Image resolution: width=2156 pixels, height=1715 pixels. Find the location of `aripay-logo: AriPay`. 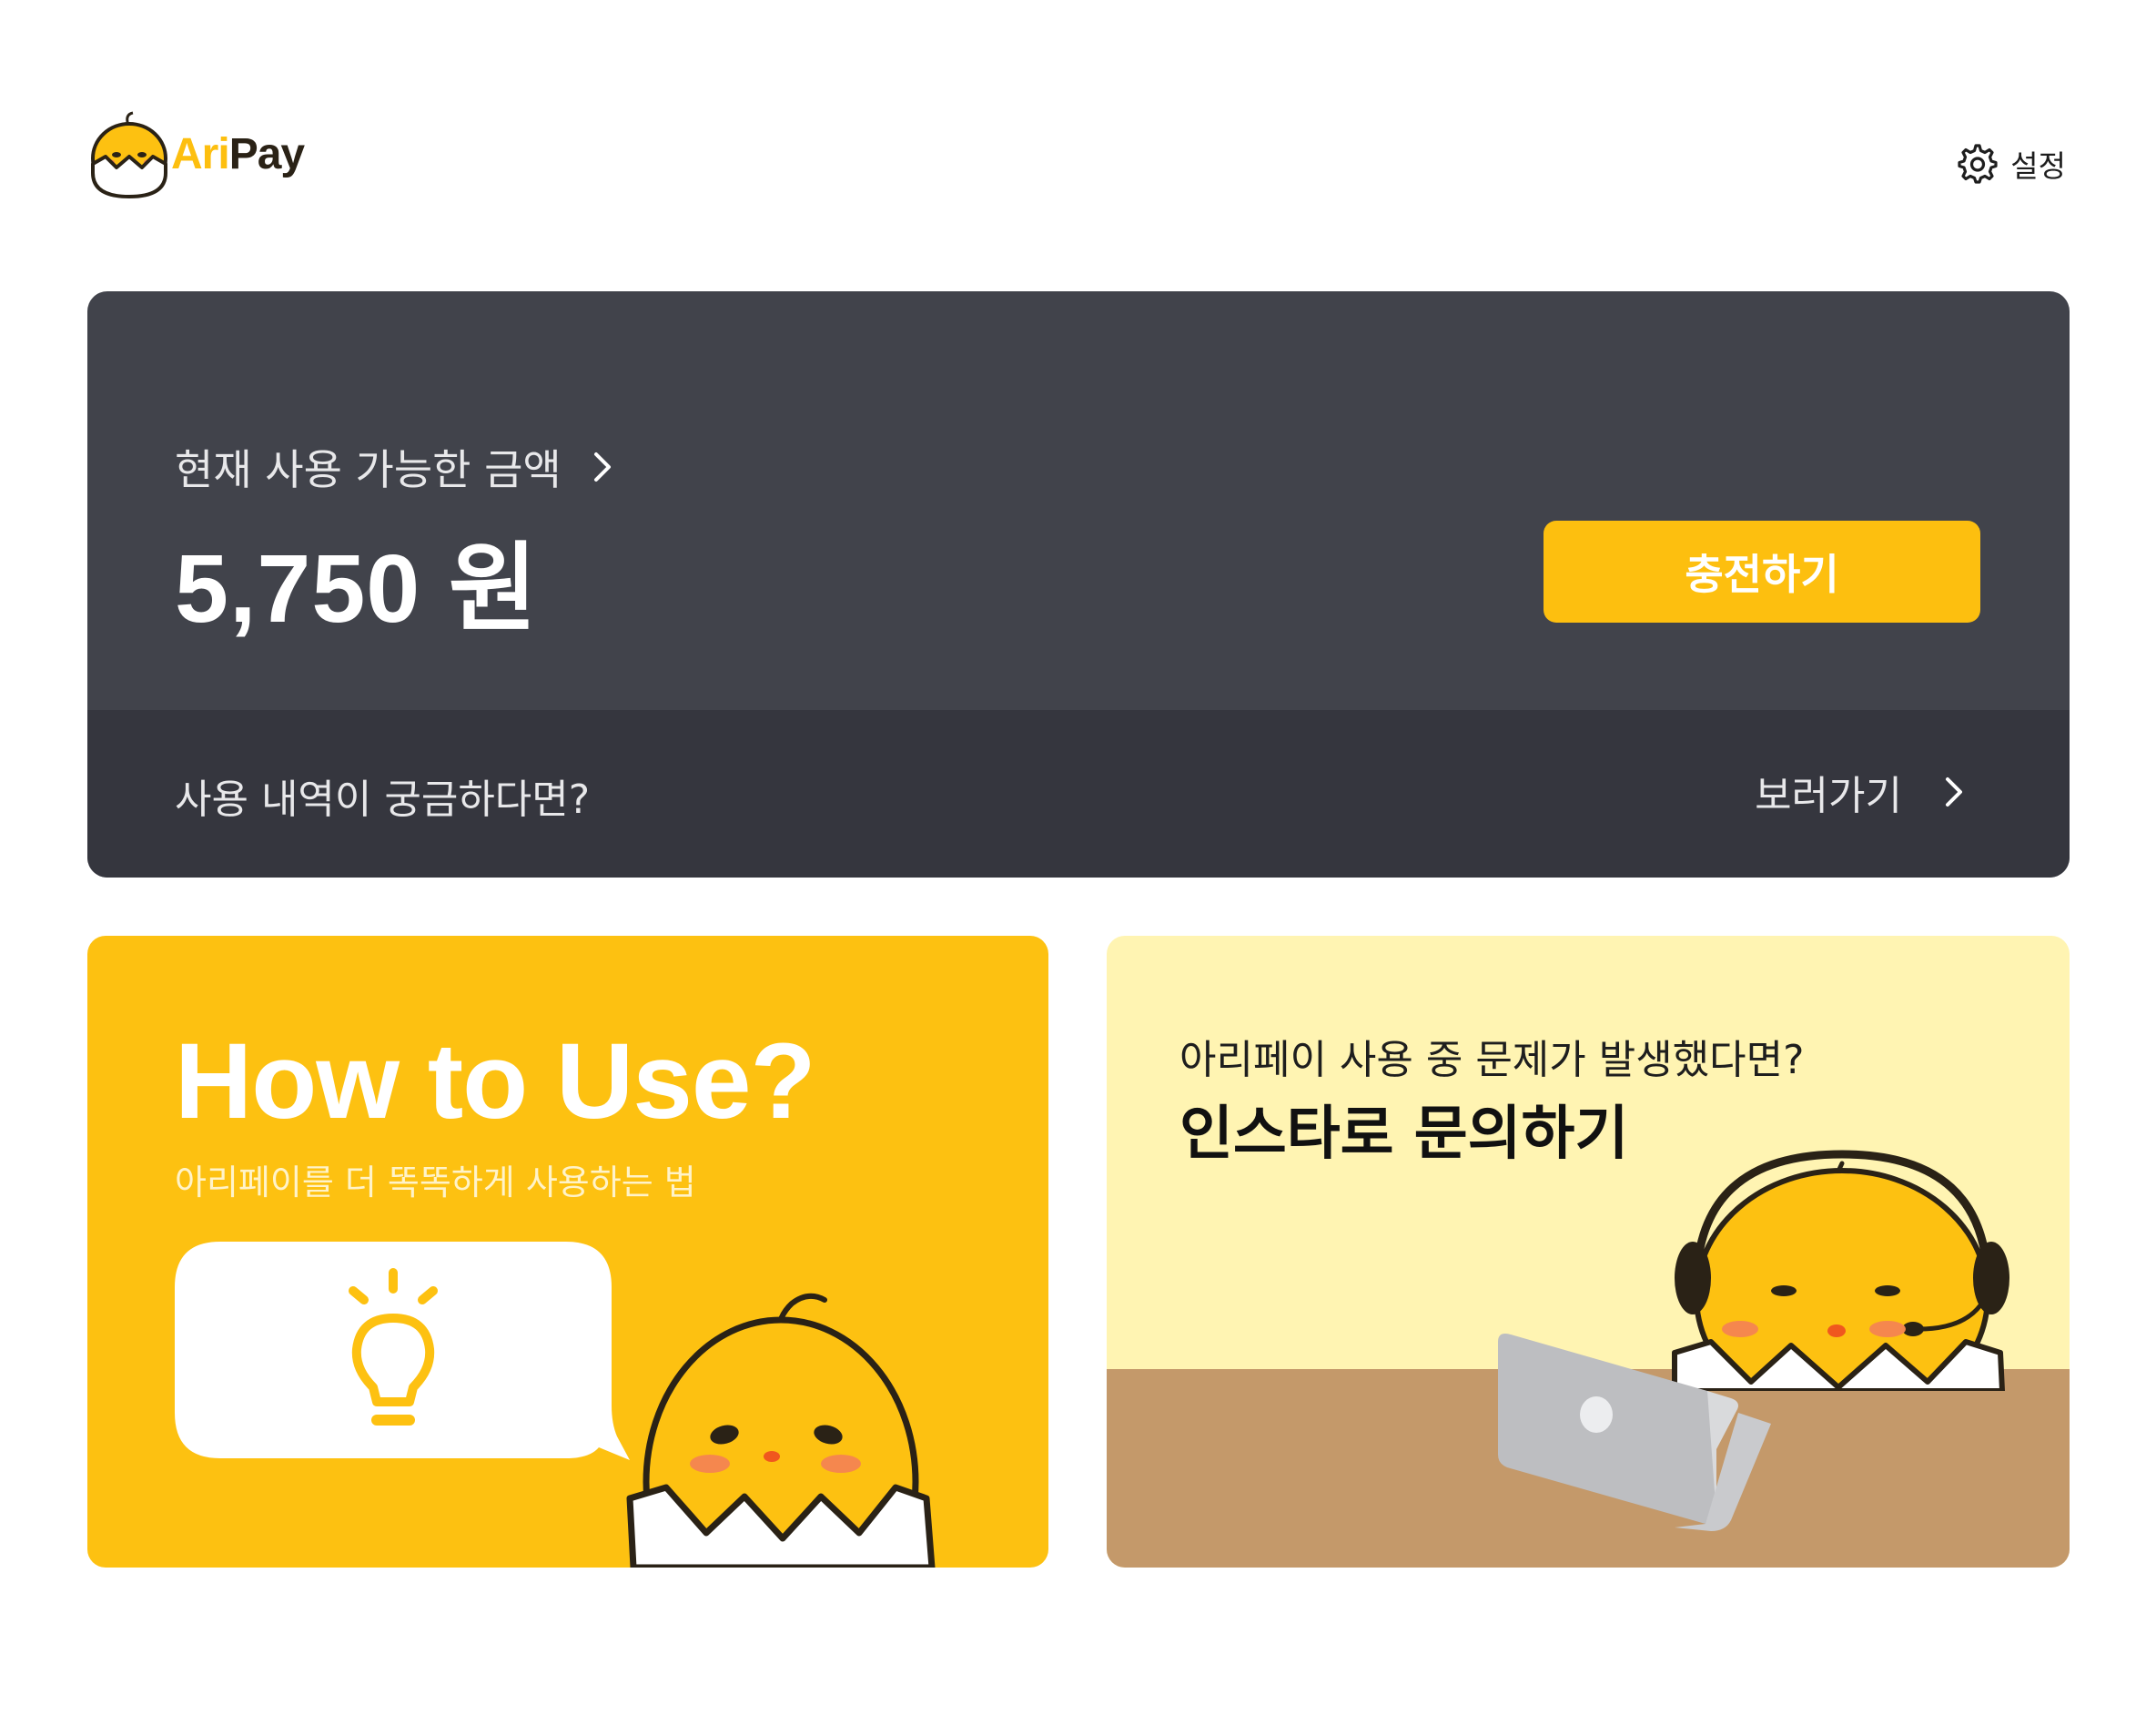

aripay-logo: AriPay is located at coordinates (206, 153).